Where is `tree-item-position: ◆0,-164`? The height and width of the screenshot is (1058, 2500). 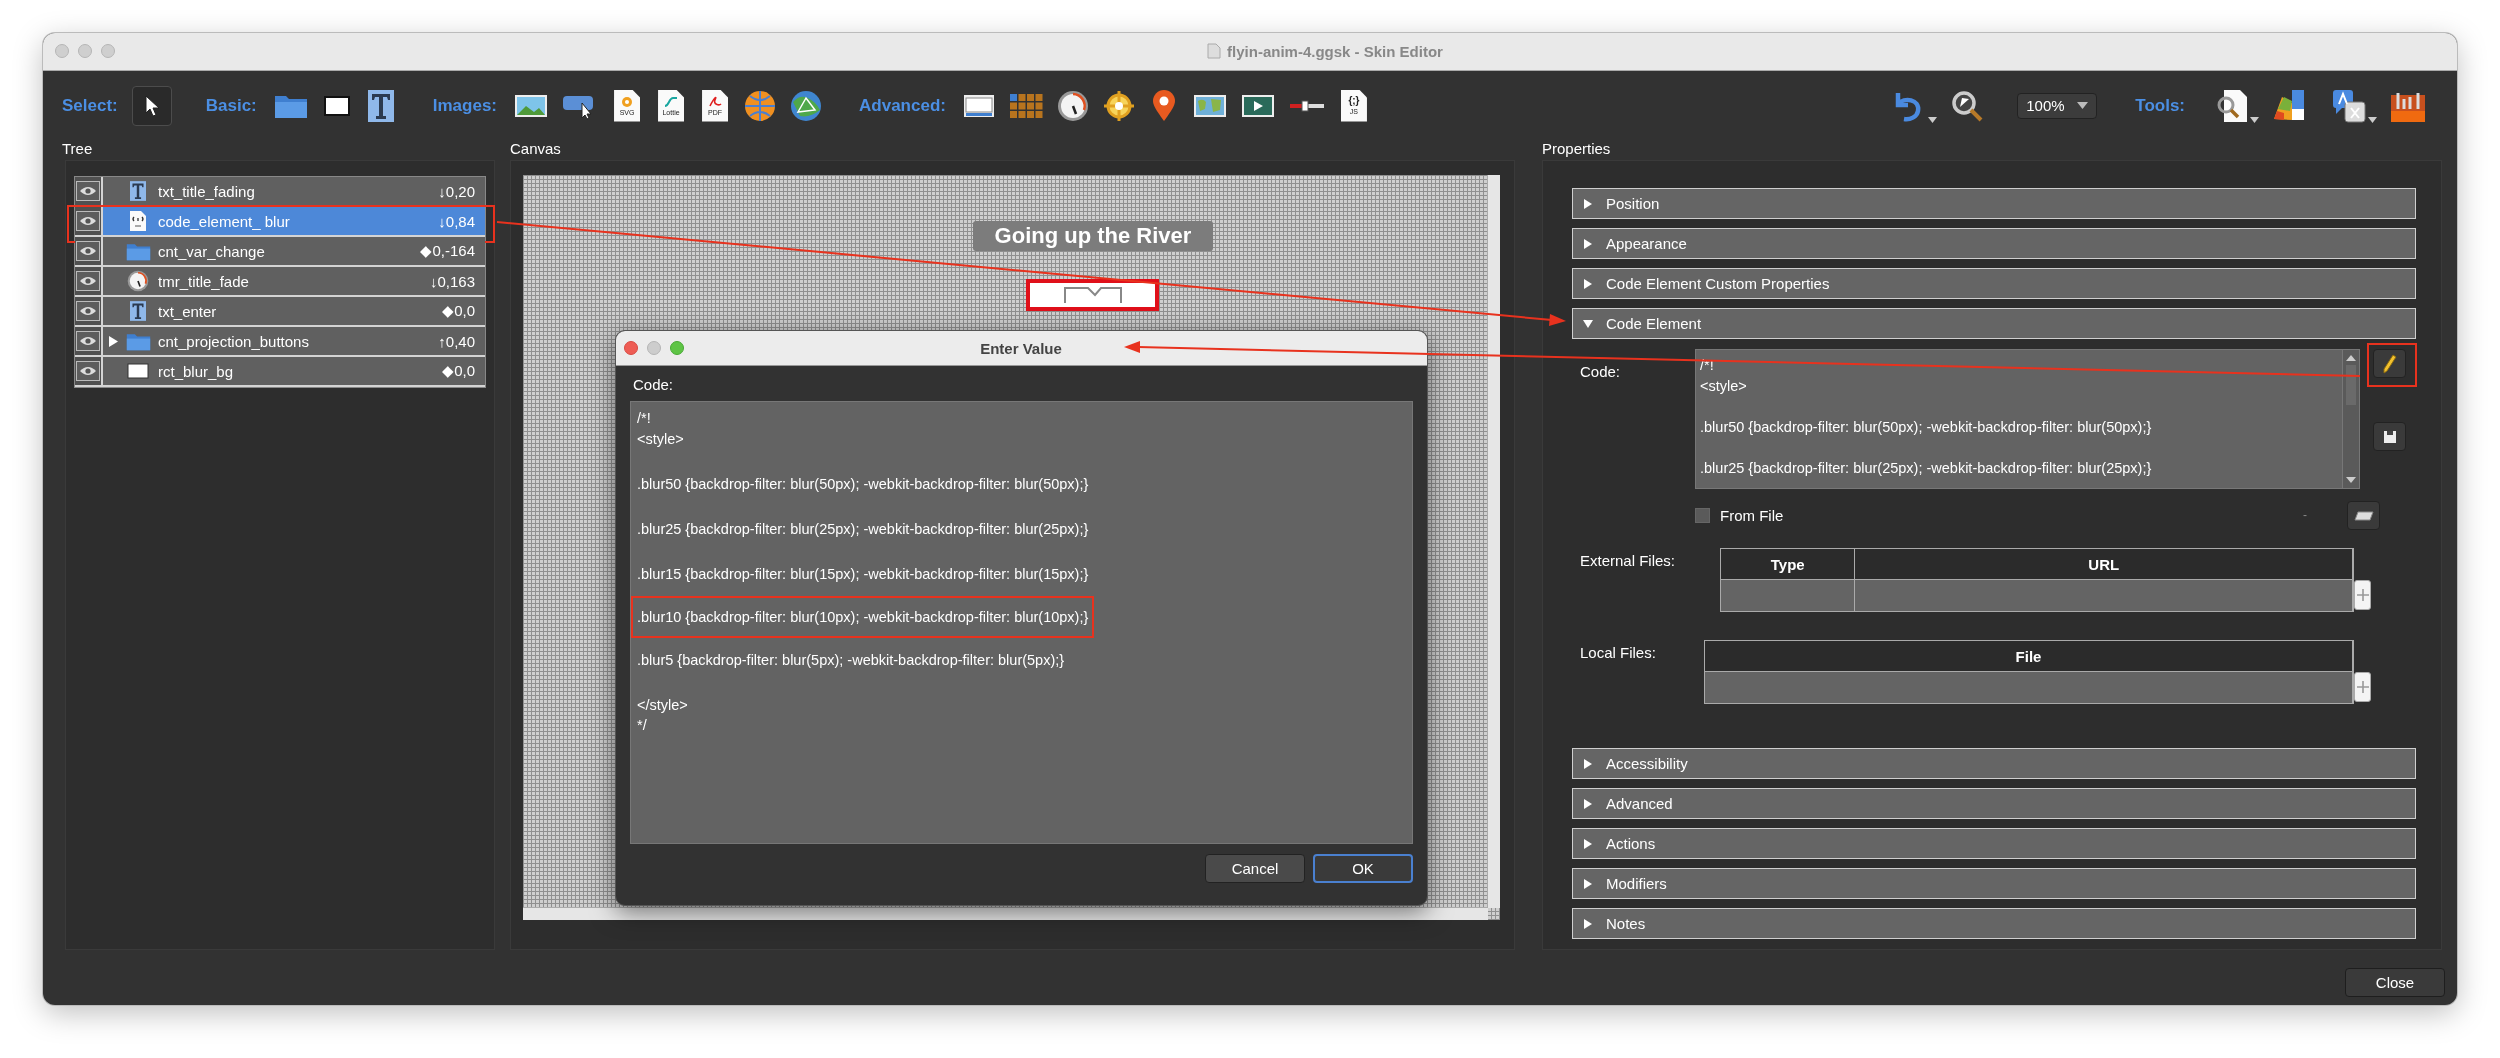
tree-item-position: ◆0,-164 is located at coordinates (447, 251).